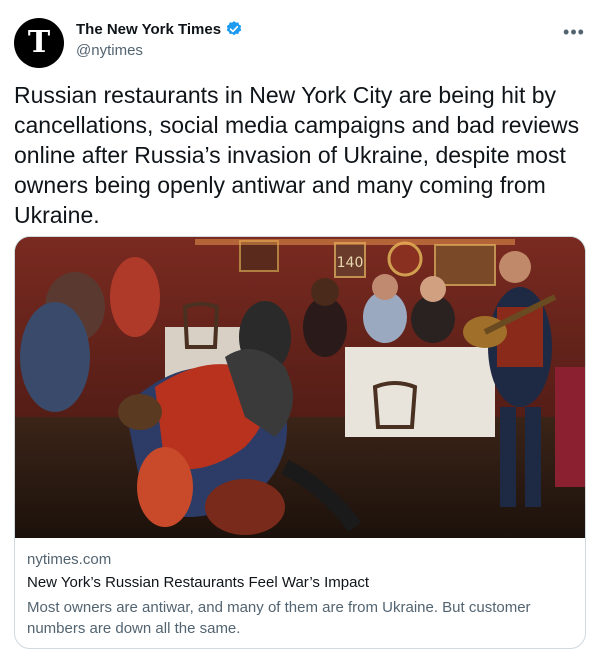  I want to click on card-domain: nytimes.com, so click(69, 559).